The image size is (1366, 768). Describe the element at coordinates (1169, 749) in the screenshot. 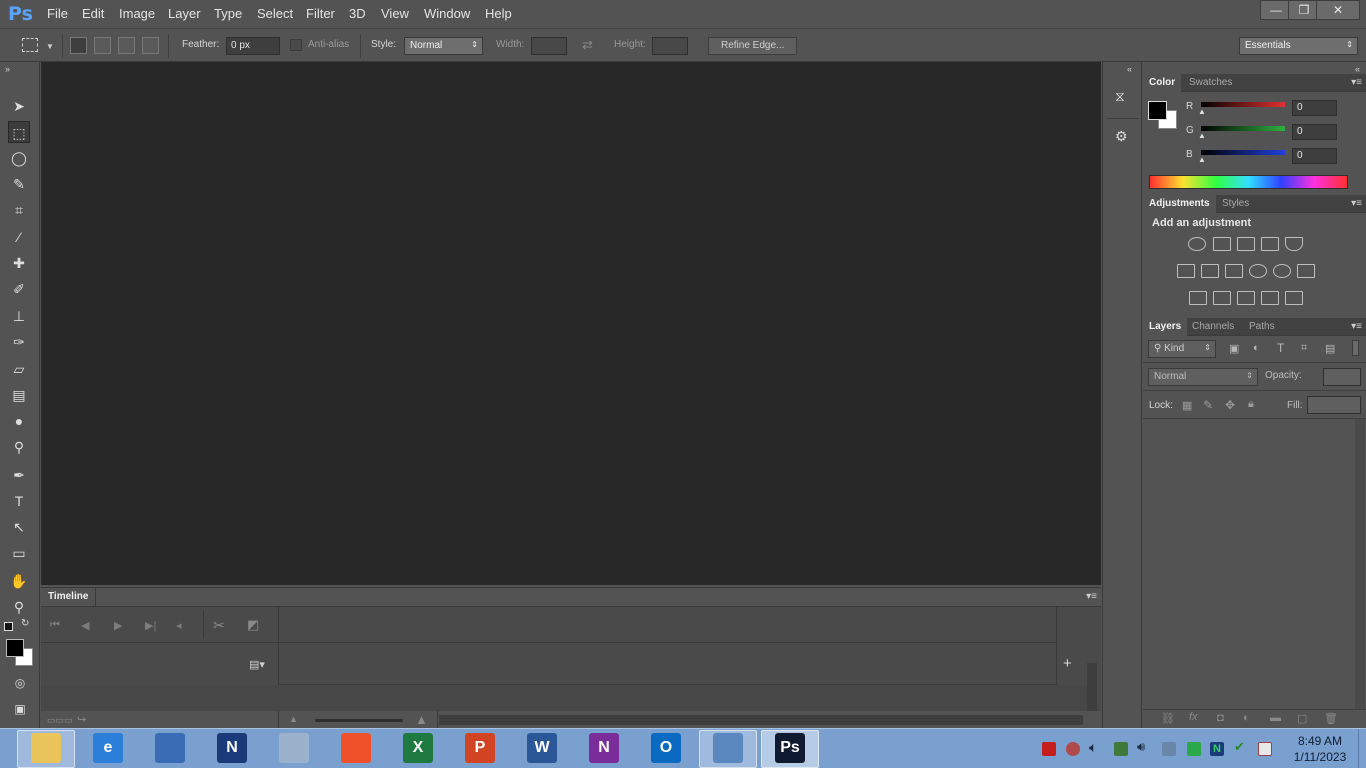

I see `network-tray-icon` at that location.